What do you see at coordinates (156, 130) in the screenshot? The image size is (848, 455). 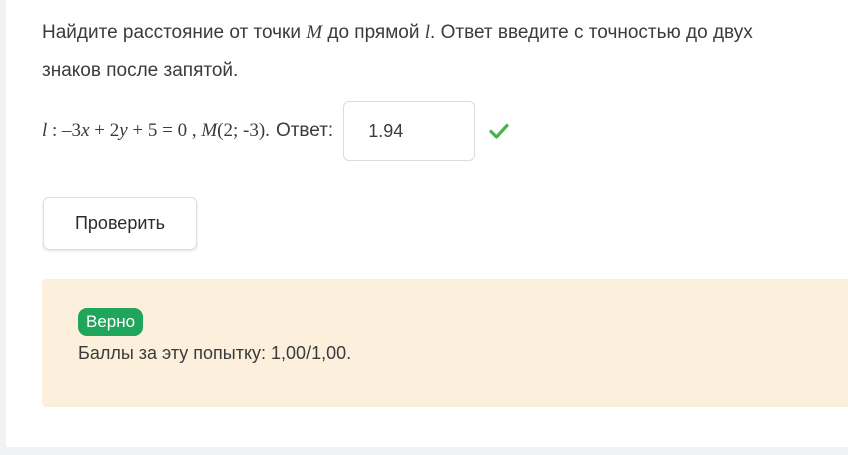 I see `line-equation: l : –3x + 2y + 5 = 0 , M(2; -3).` at bounding box center [156, 130].